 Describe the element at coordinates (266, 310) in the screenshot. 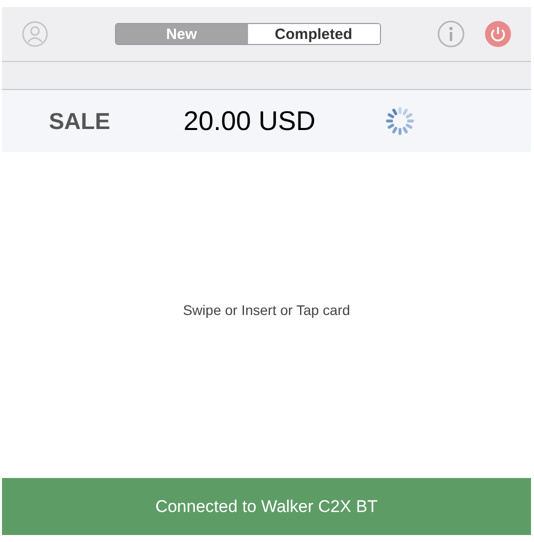

I see `card-prompt: Swipe or Insert or Tap card` at that location.